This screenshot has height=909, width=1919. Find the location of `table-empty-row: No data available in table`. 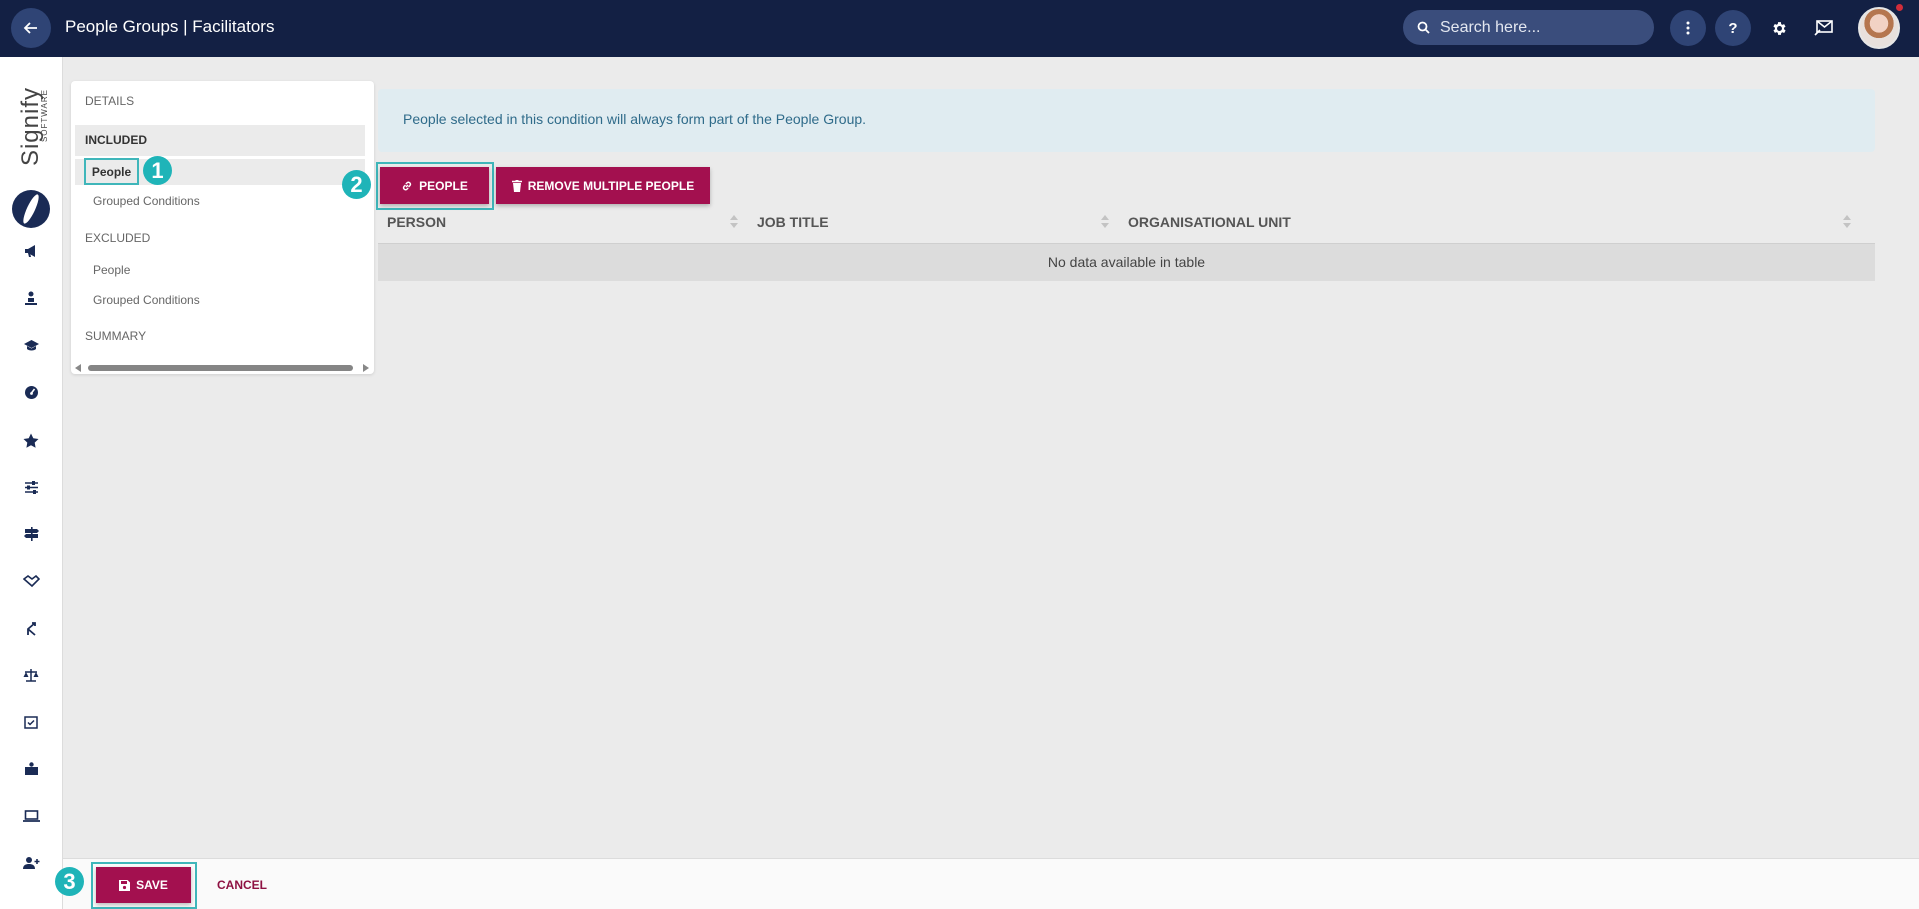

table-empty-row: No data available in table is located at coordinates (1126, 262).